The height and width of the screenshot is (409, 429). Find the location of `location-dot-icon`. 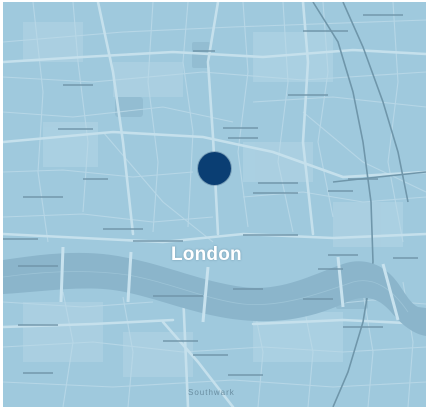

location-dot-icon is located at coordinates (214, 168).